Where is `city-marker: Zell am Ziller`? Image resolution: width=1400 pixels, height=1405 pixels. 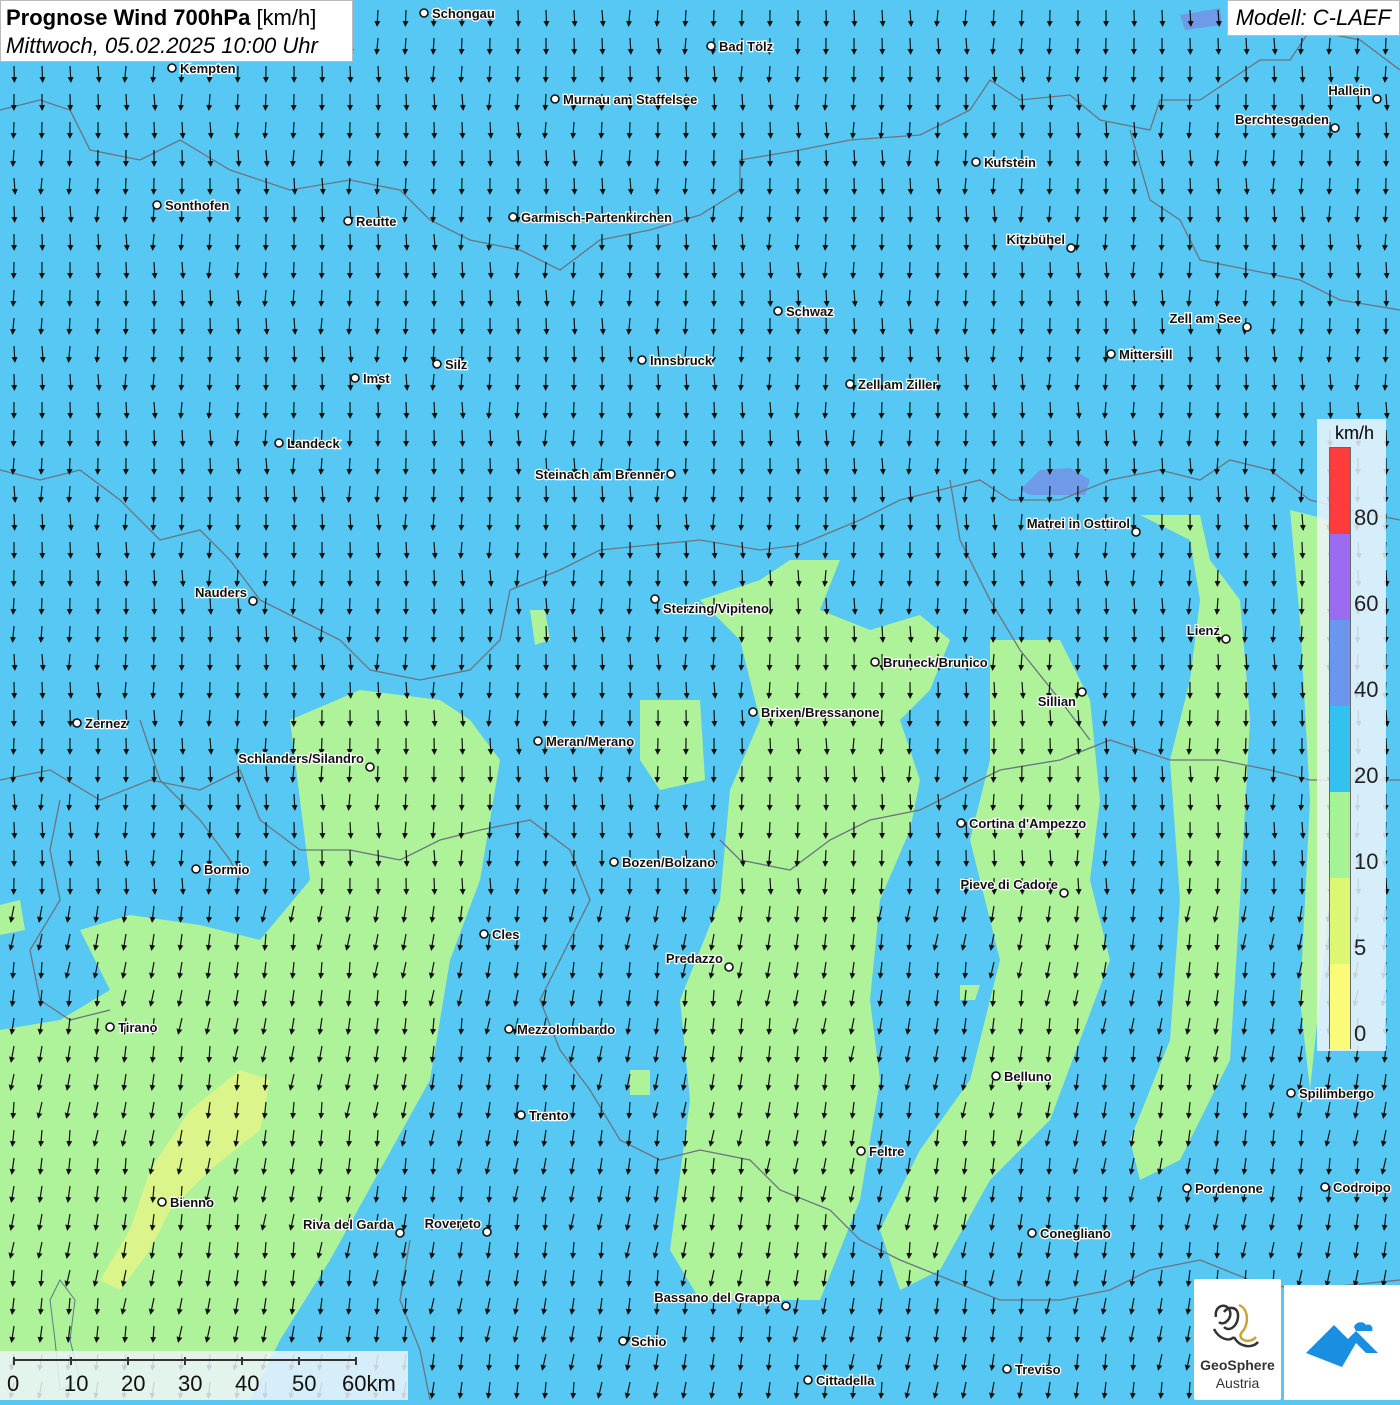
city-marker: Zell am Ziller is located at coordinates (891, 384).